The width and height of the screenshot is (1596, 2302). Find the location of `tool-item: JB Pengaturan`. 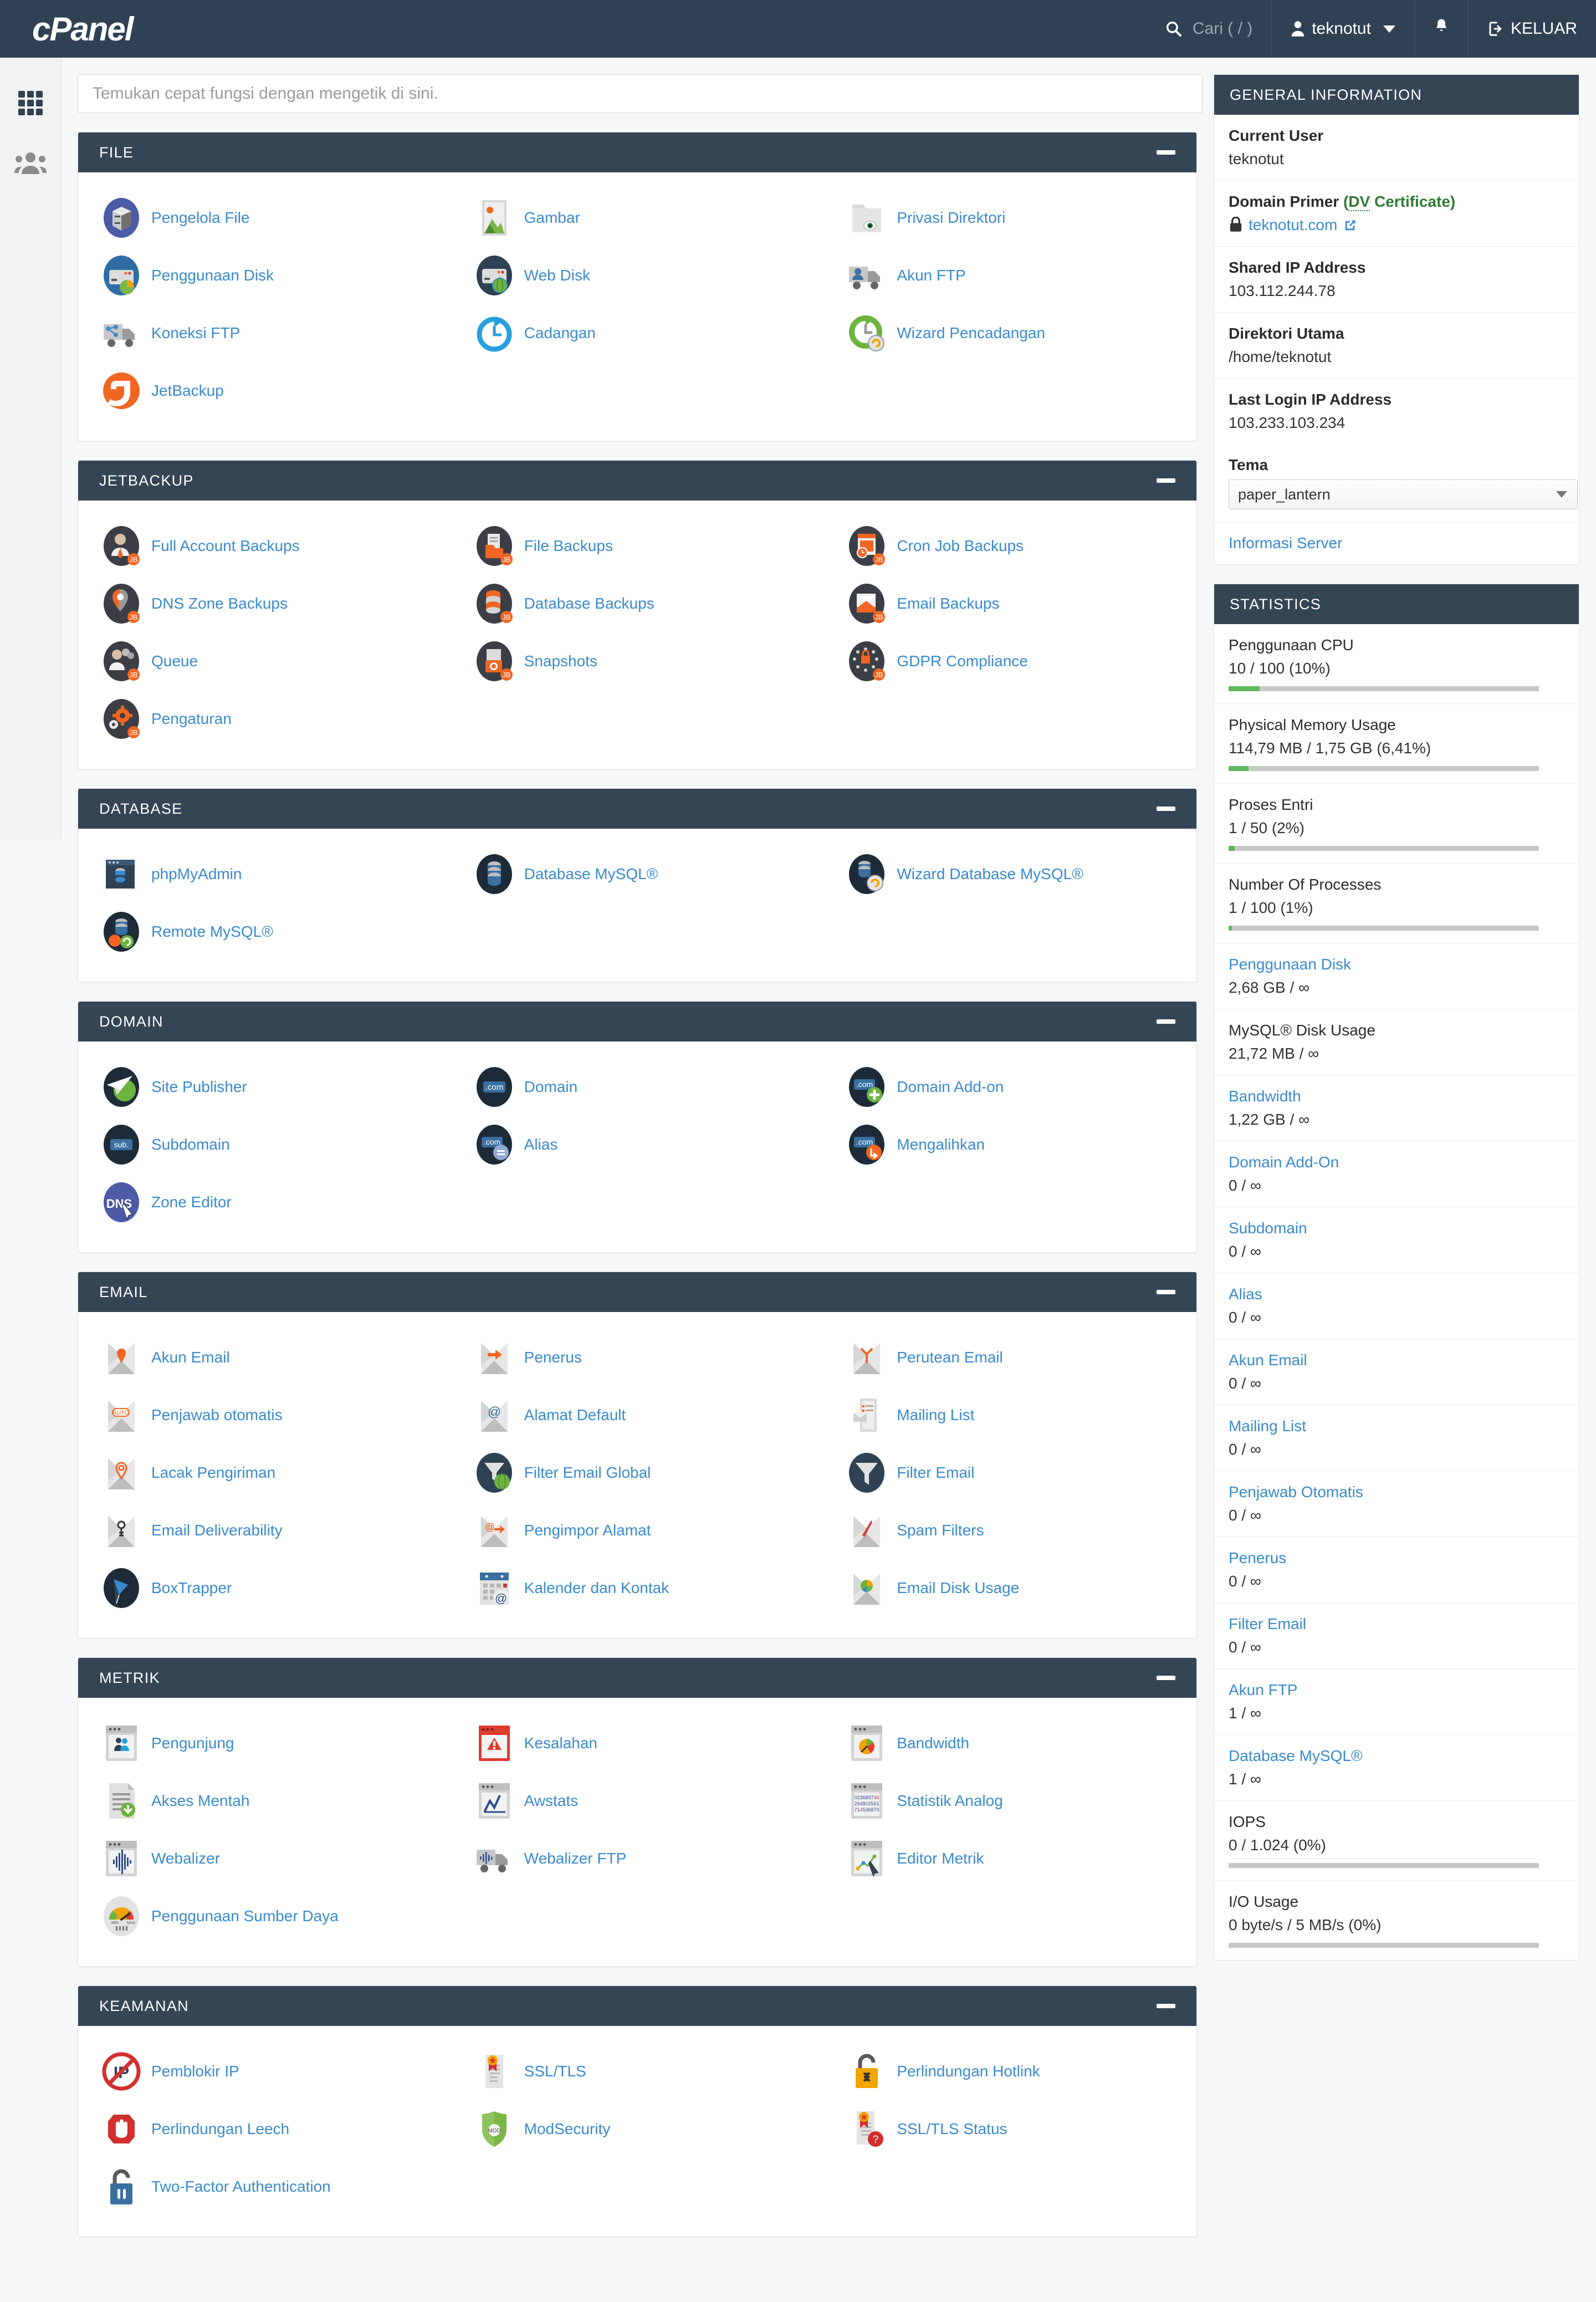

tool-item: JB Pengaturan is located at coordinates (264, 719).